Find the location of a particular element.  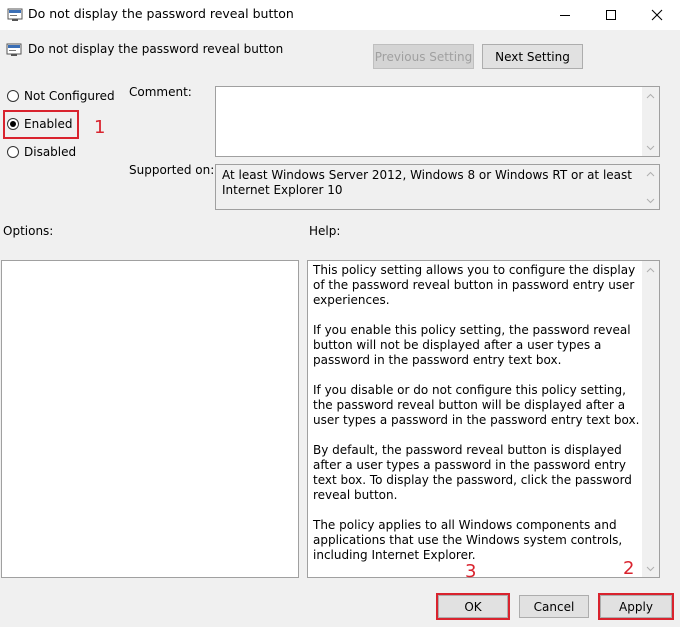

close-button is located at coordinates (657, 15).